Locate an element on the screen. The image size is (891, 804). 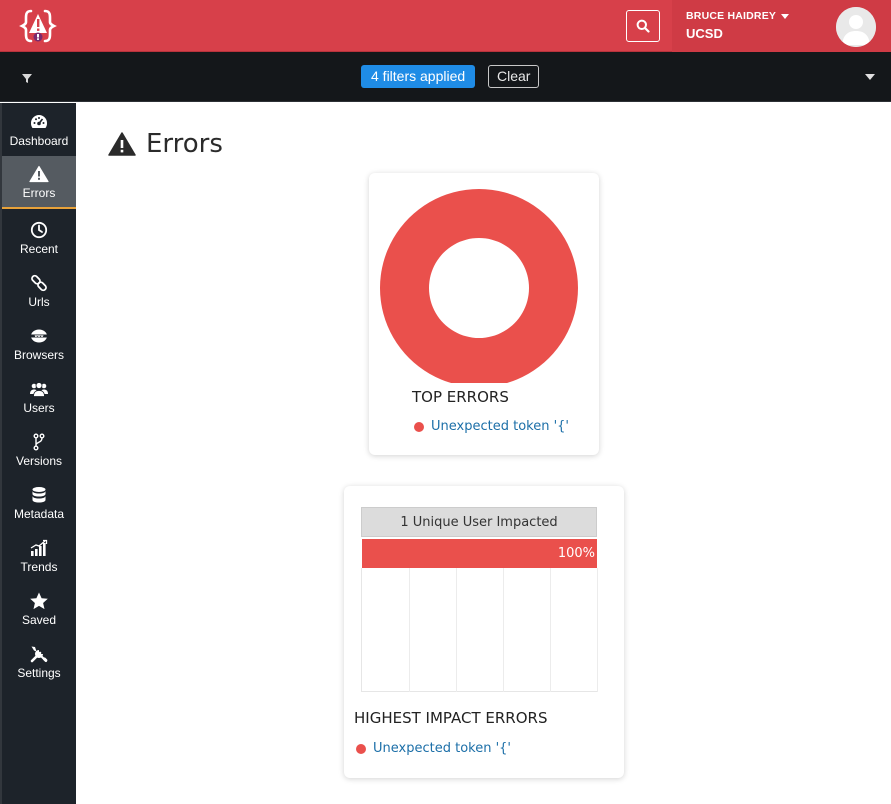
impact-grid is located at coordinates (479, 630).